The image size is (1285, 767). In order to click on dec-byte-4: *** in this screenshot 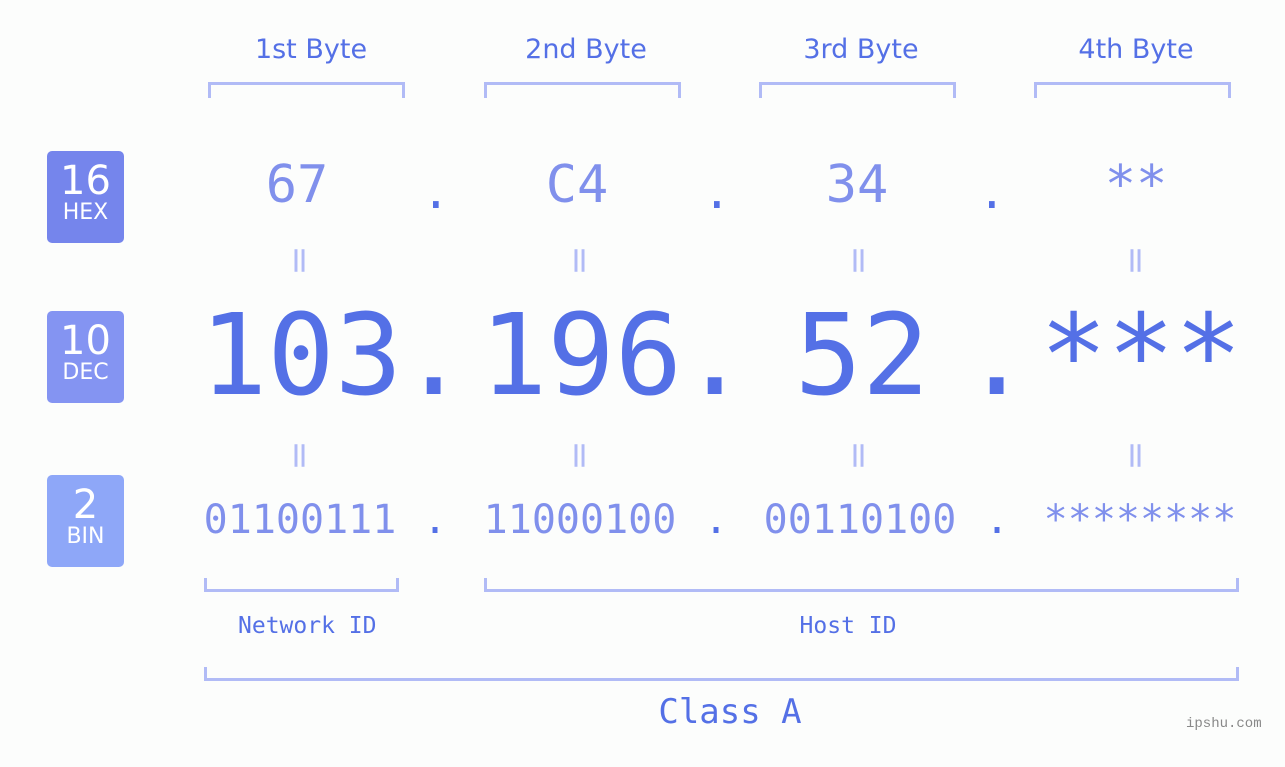, I will do `click(1141, 356)`.